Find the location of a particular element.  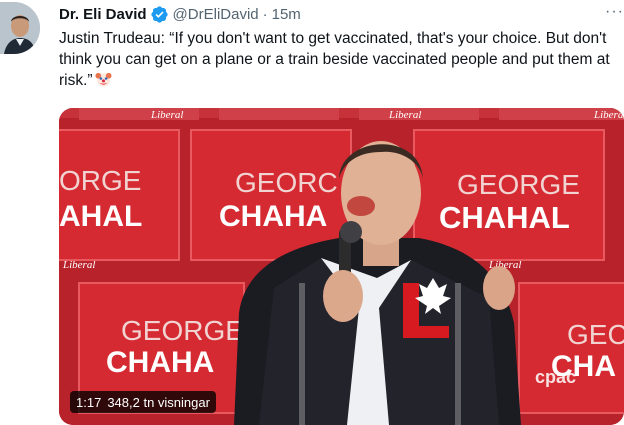

sign-left-line2: AHAL is located at coordinates (100, 216).